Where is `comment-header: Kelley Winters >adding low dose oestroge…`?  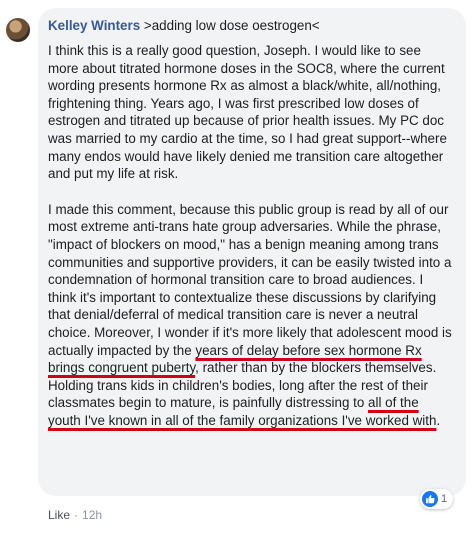 comment-header: Kelley Winters >adding low dose oestroge… is located at coordinates (252, 25).